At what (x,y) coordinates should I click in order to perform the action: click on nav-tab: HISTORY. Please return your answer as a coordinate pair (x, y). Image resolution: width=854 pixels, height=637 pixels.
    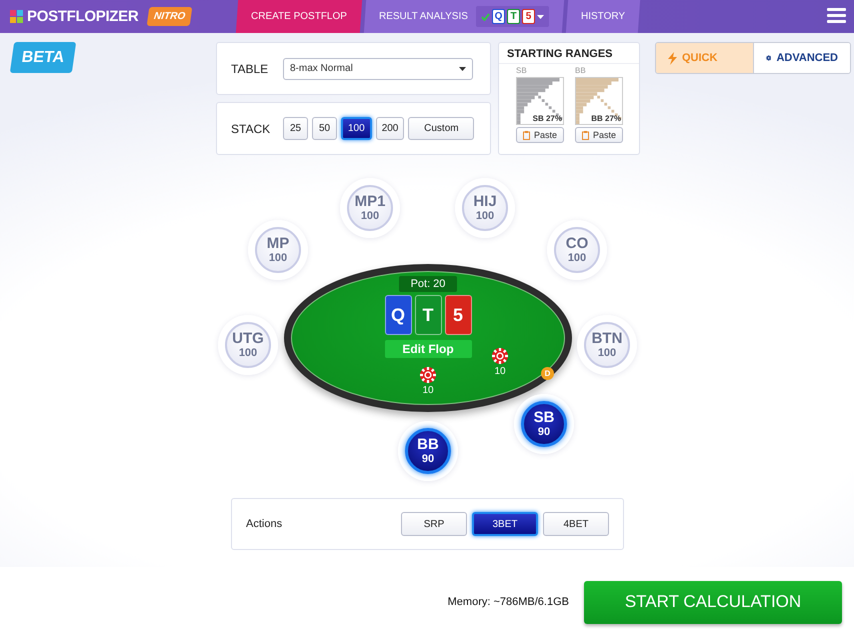
    Looking at the image, I should click on (603, 16).